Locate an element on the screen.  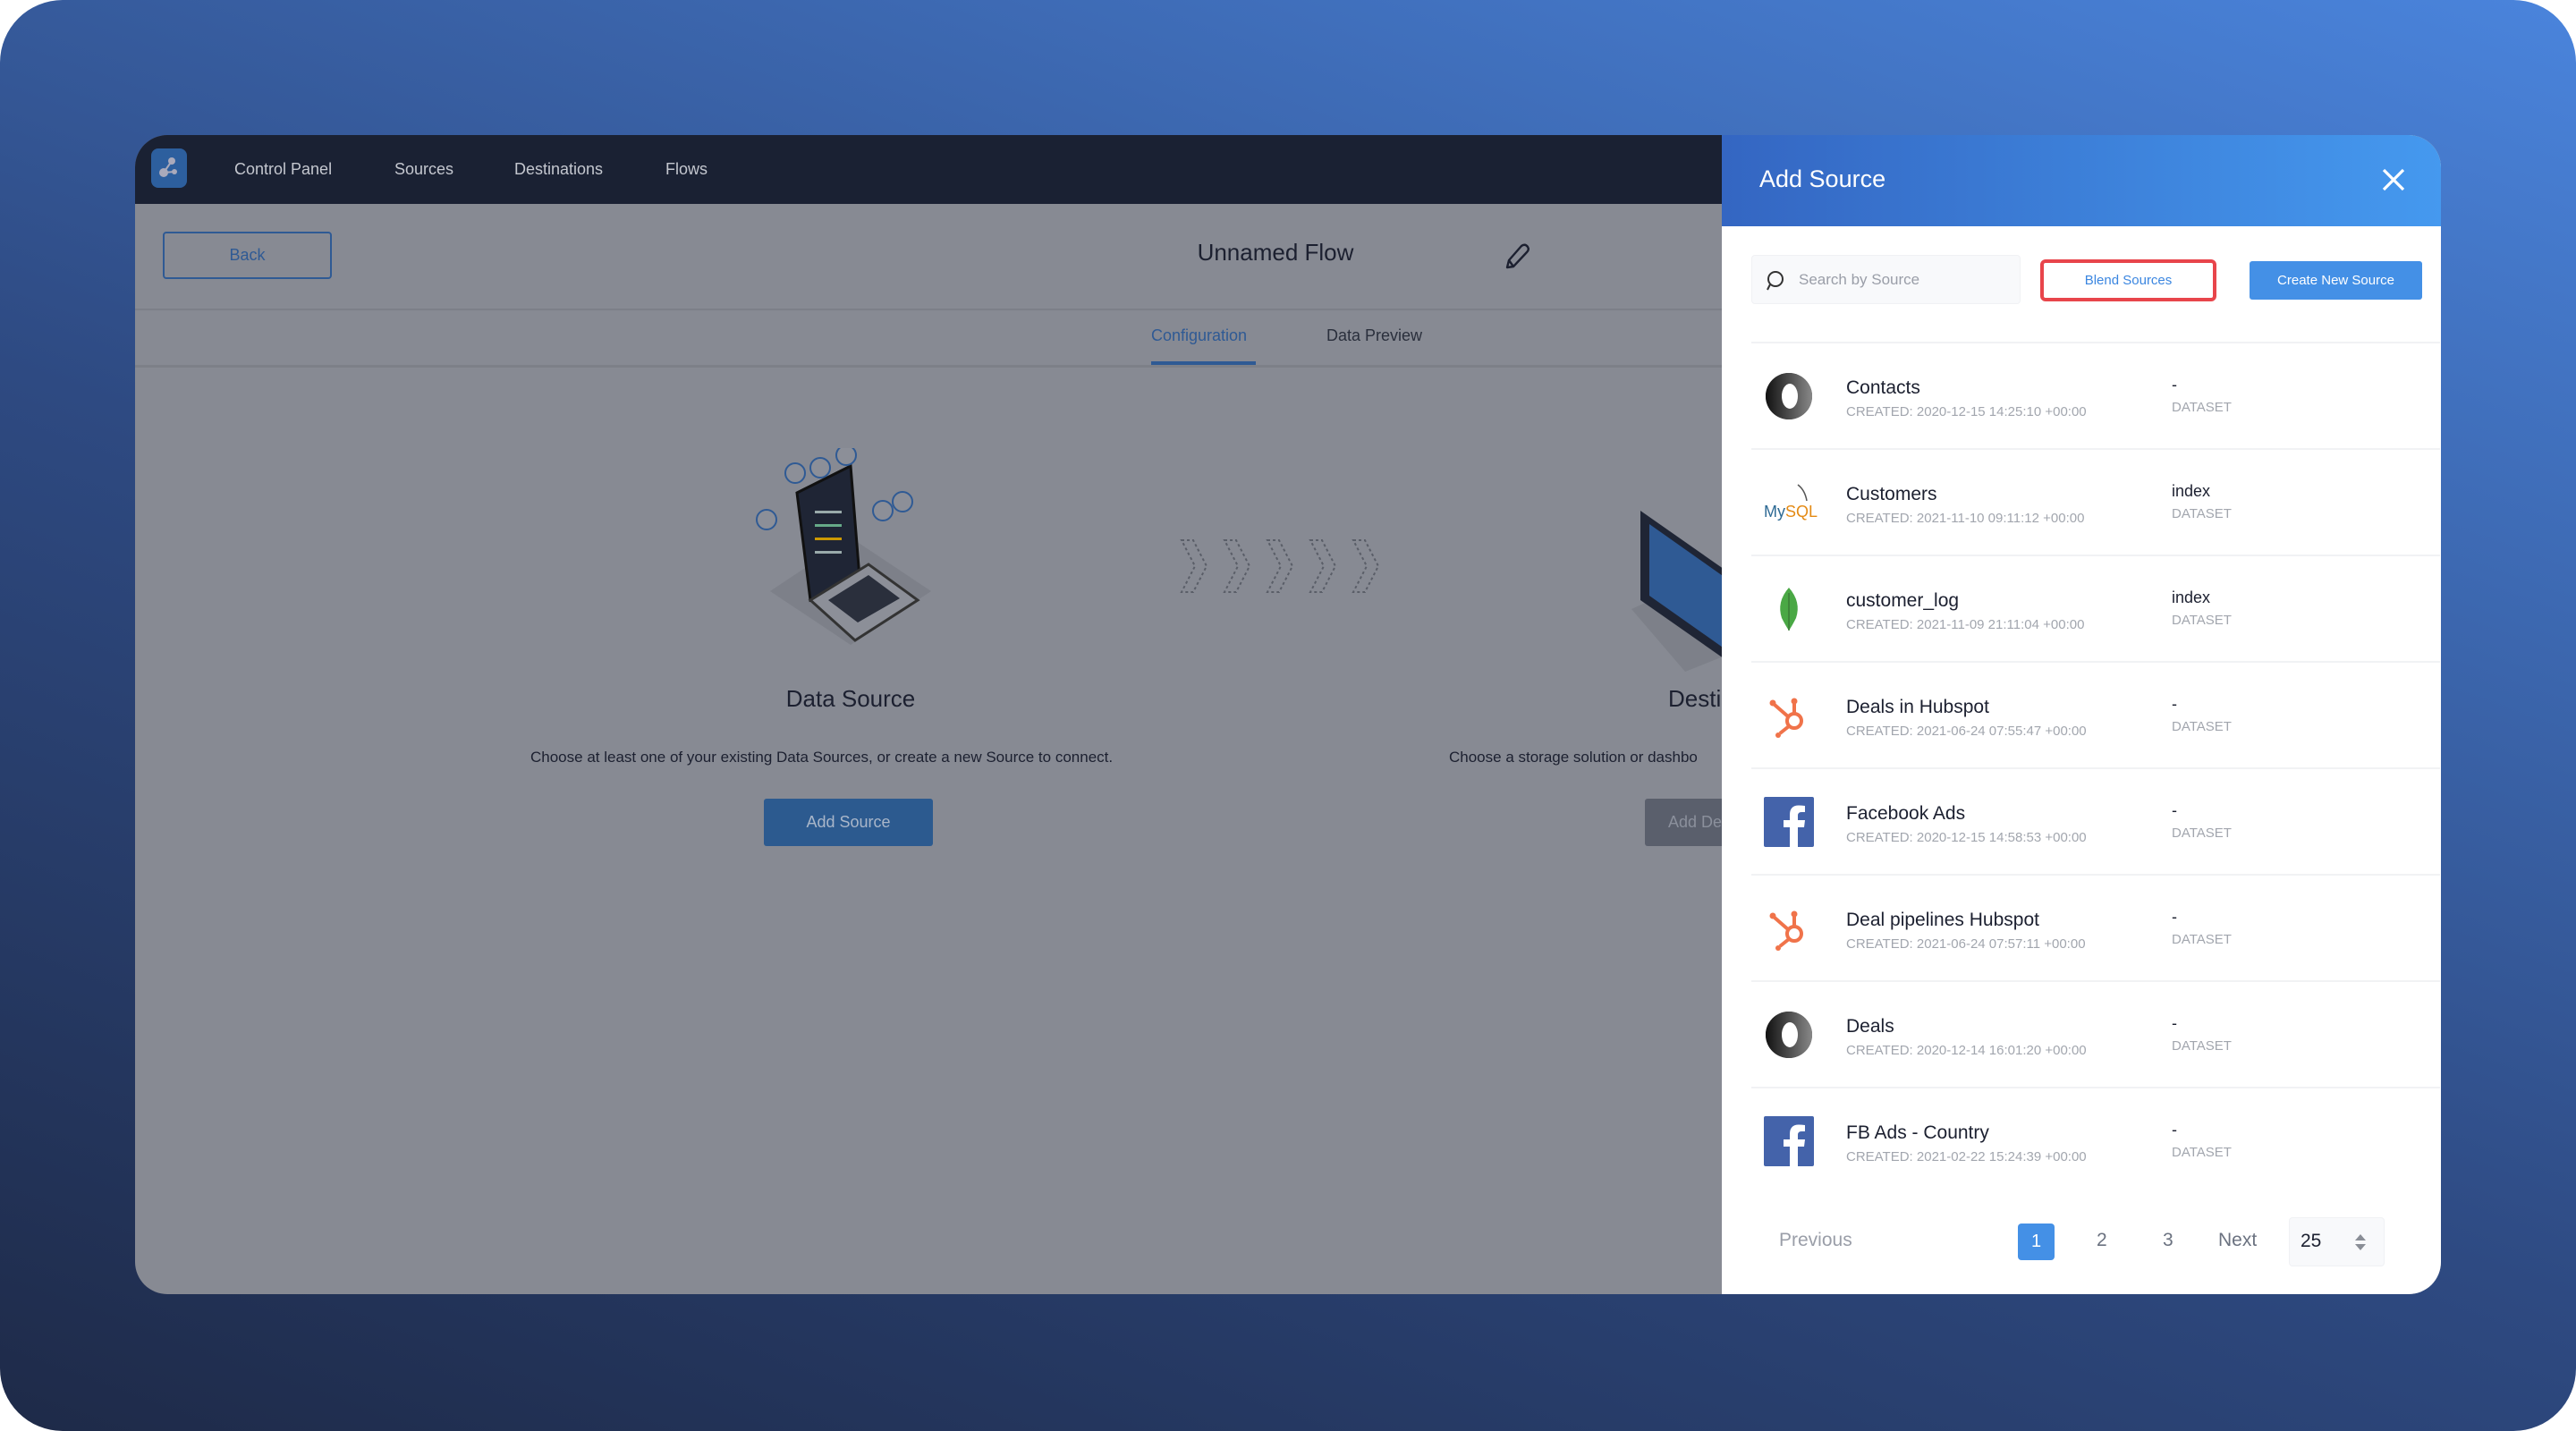
tab-configuration: Configuration is located at coordinates (1199, 336).